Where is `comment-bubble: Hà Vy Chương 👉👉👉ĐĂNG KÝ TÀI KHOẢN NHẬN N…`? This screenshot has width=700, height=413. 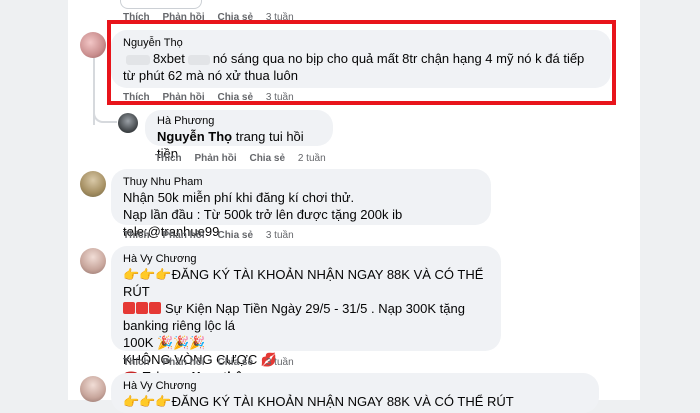 comment-bubble: Hà Vy Chương 👉👉👉ĐĂNG KÝ TÀI KHOẢN NHẬN N… is located at coordinates (355, 393).